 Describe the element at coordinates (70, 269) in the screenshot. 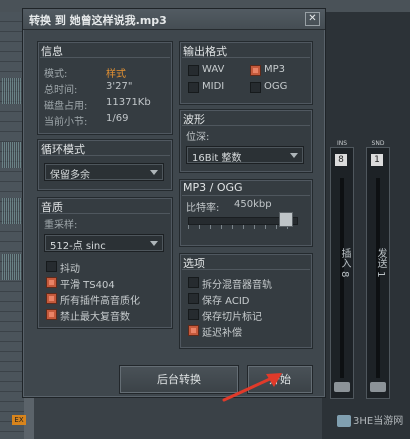

I see `checkbox-label: 抖动` at that location.